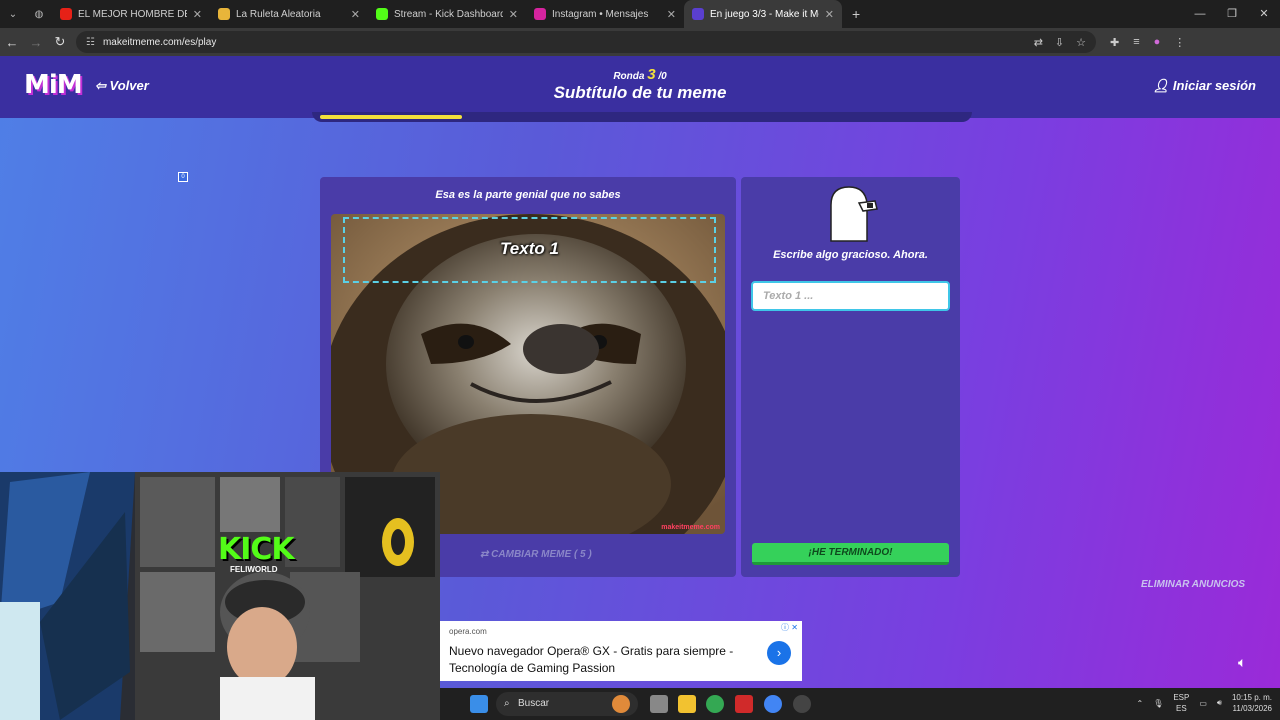 The height and width of the screenshot is (720, 1280). Describe the element at coordinates (1242, 662) in the screenshot. I see `speaker-icon: 🔈︎` at that location.